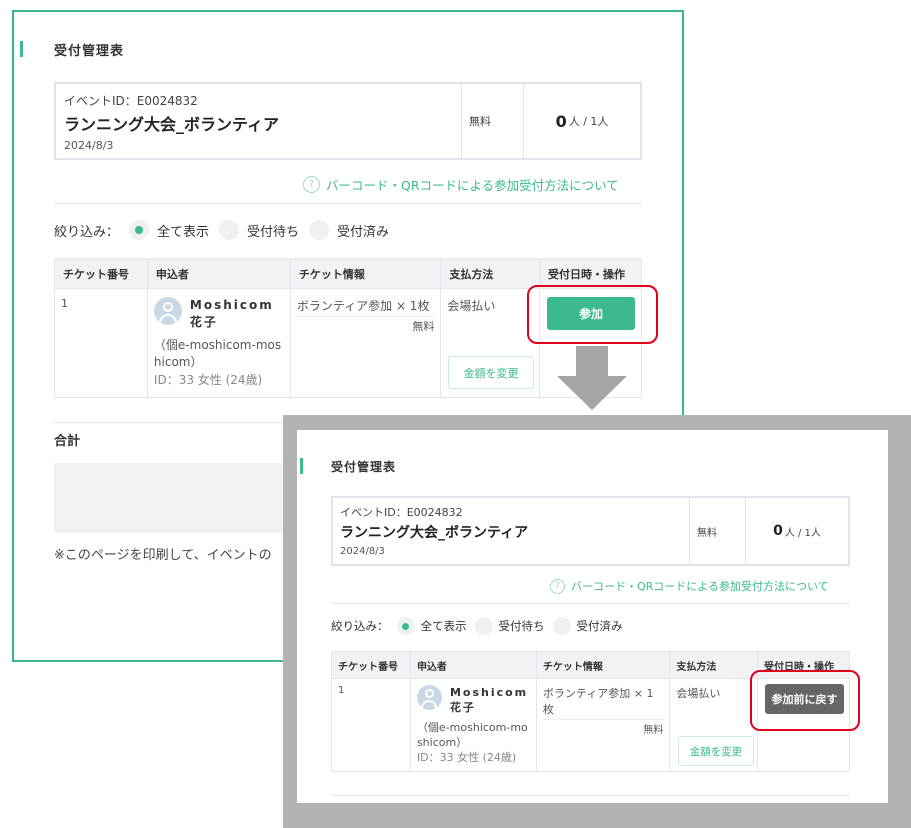 Image resolution: width=911 pixels, height=828 pixels. I want to click on total-label: 合計, so click(67, 441).